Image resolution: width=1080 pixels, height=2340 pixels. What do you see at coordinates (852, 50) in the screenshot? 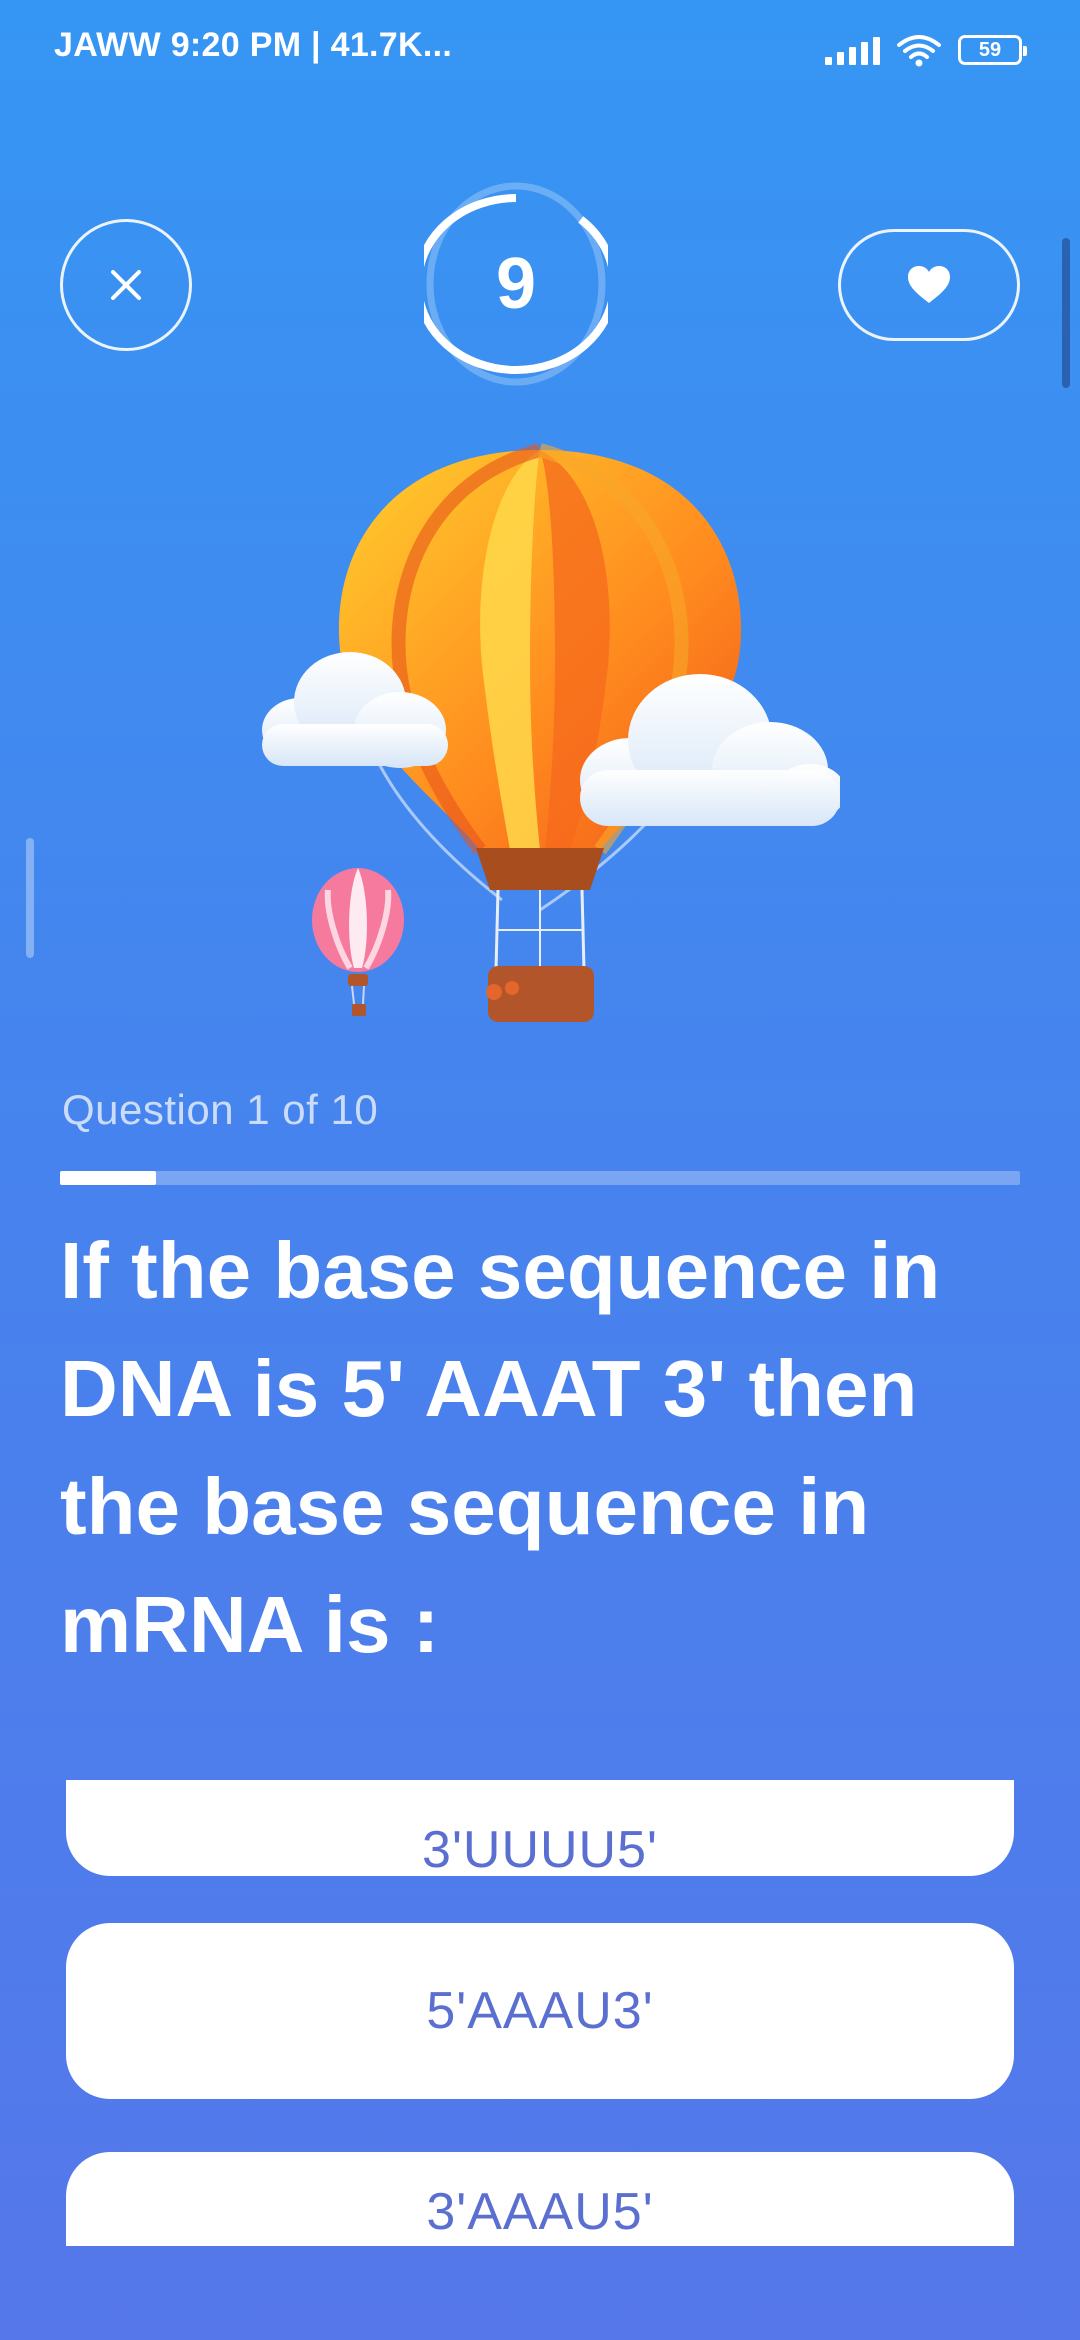
I see `signal-icon` at bounding box center [852, 50].